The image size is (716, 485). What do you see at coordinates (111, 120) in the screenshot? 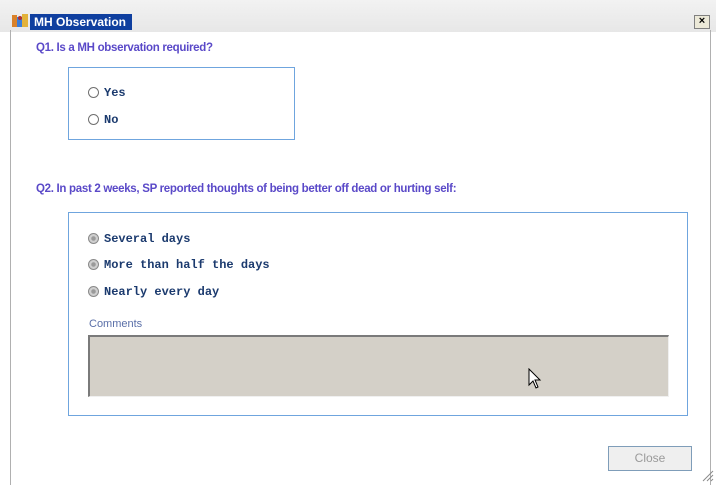
I see `q1-option-no-label: No` at bounding box center [111, 120].